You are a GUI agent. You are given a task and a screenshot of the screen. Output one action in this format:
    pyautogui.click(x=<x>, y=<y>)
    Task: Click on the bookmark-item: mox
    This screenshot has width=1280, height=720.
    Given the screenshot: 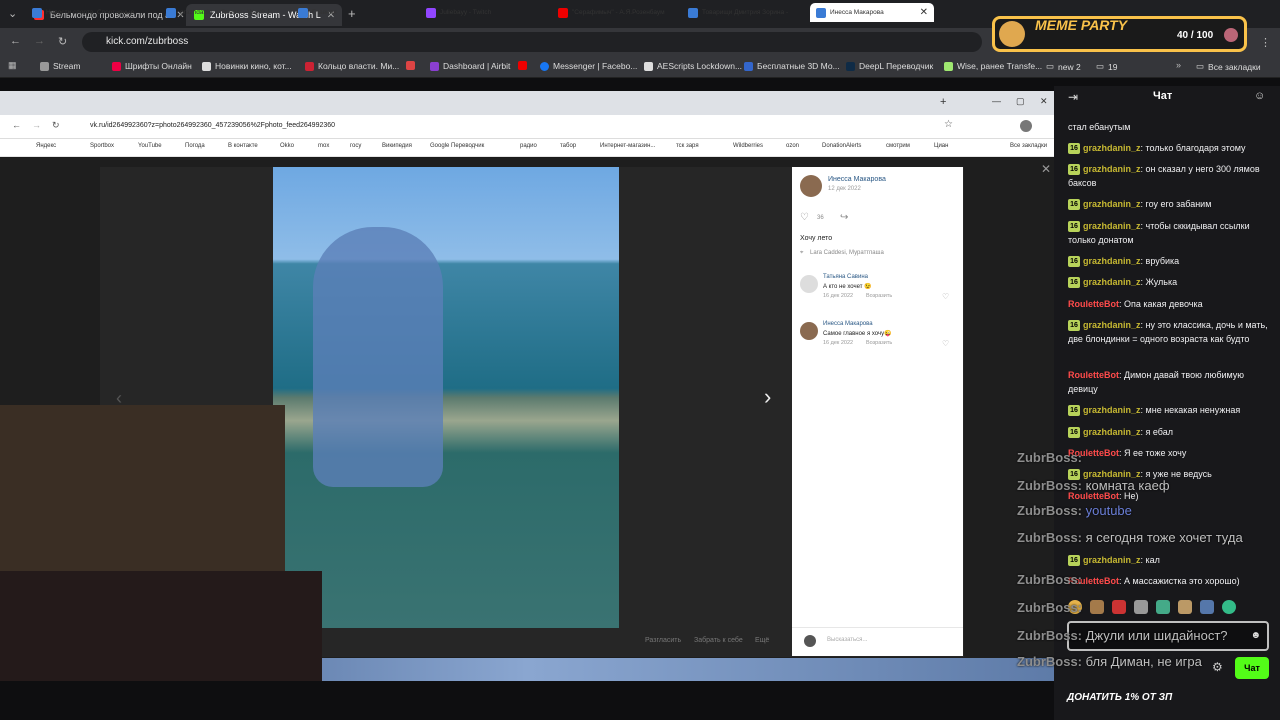 What is the action you would take?
    pyautogui.click(x=323, y=146)
    